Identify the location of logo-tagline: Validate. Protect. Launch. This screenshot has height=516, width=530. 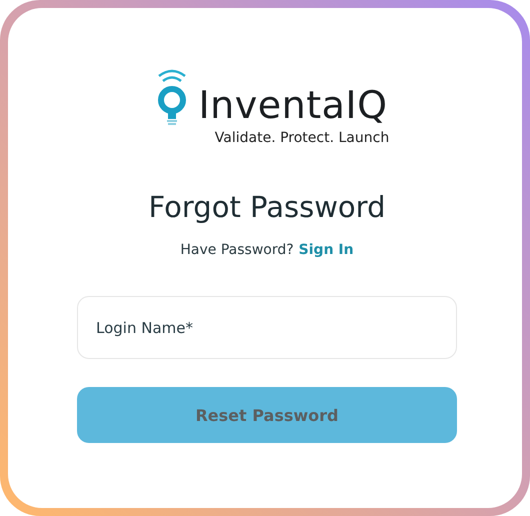
(302, 138).